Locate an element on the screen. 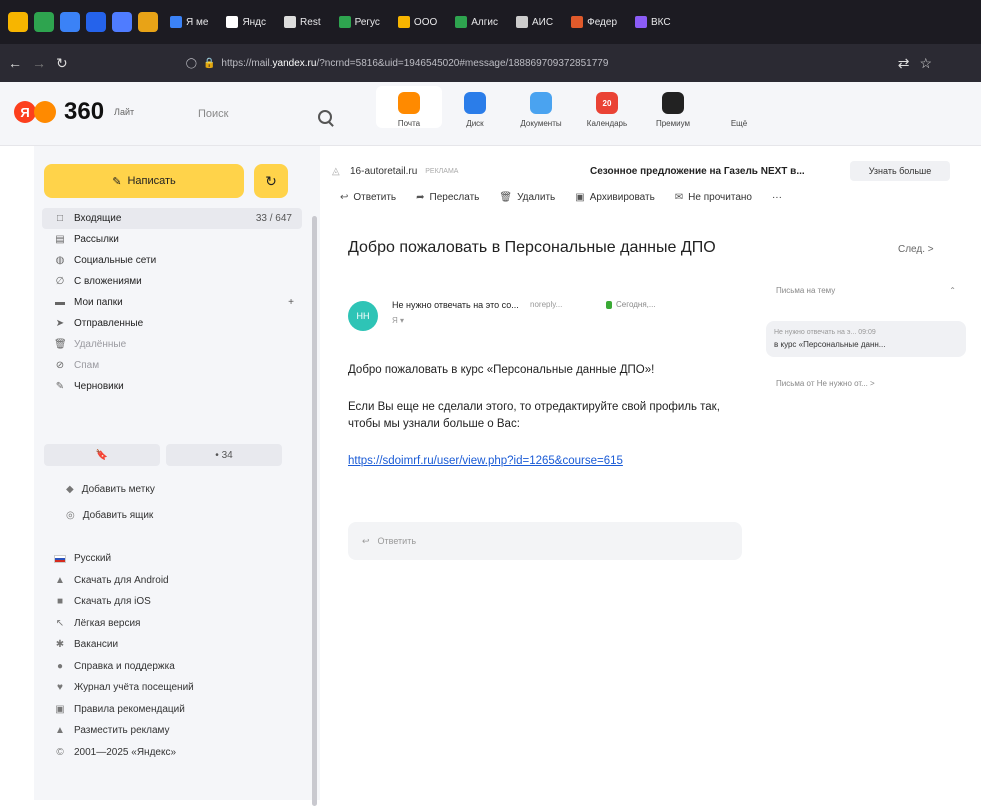 The image size is (981, 806). unread-filter-button: • 34 is located at coordinates (224, 455).